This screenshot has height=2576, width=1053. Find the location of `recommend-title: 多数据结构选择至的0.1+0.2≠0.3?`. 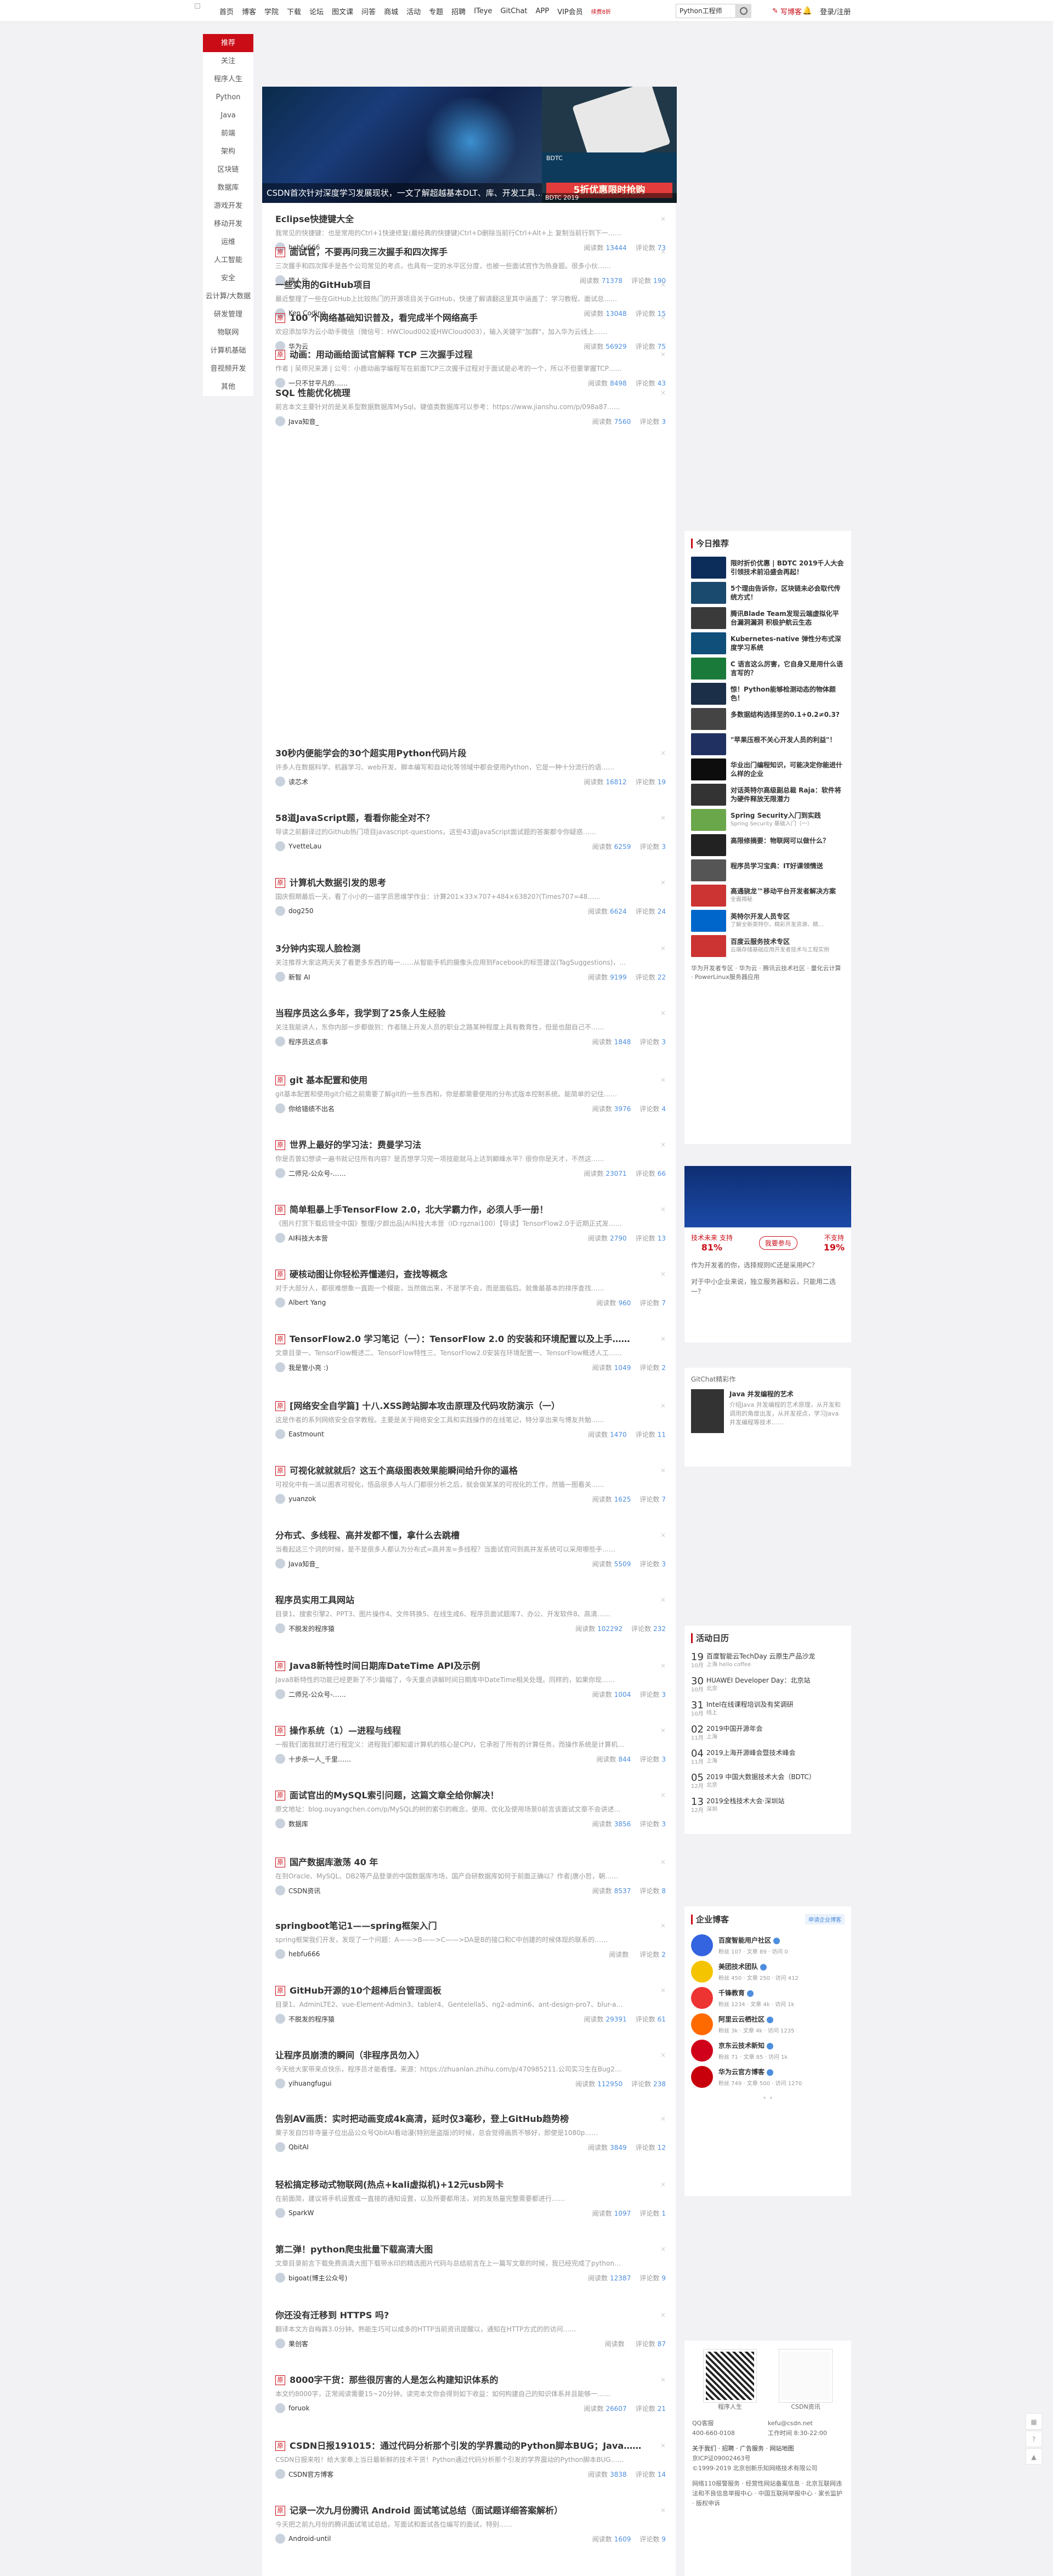

recommend-title: 多数据结构选择至的0.1+0.2≠0.3? is located at coordinates (785, 714).